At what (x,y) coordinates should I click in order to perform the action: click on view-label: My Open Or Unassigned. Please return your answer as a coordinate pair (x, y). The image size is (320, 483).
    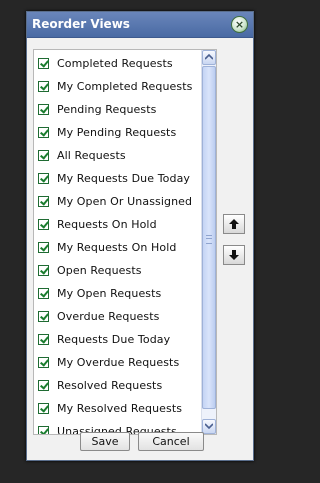
    Looking at the image, I should click on (125, 201).